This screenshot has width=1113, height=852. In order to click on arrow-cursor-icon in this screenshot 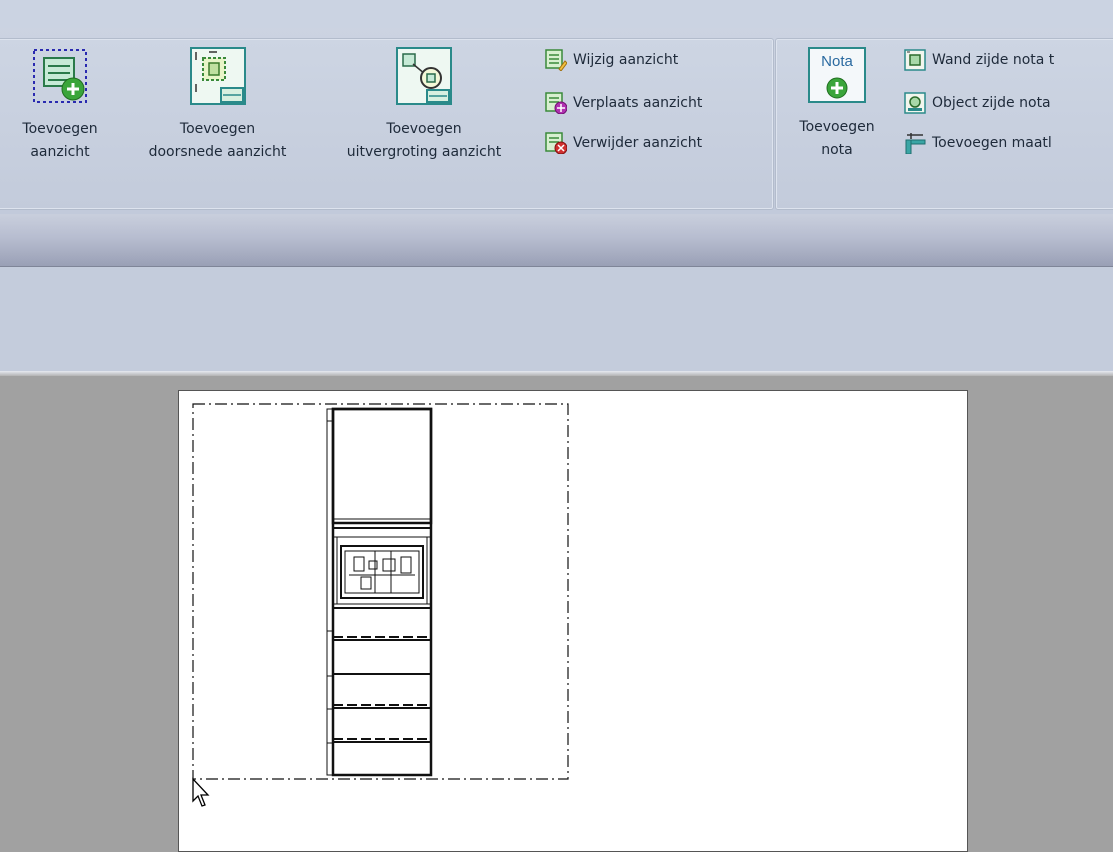, I will do `click(201, 792)`.